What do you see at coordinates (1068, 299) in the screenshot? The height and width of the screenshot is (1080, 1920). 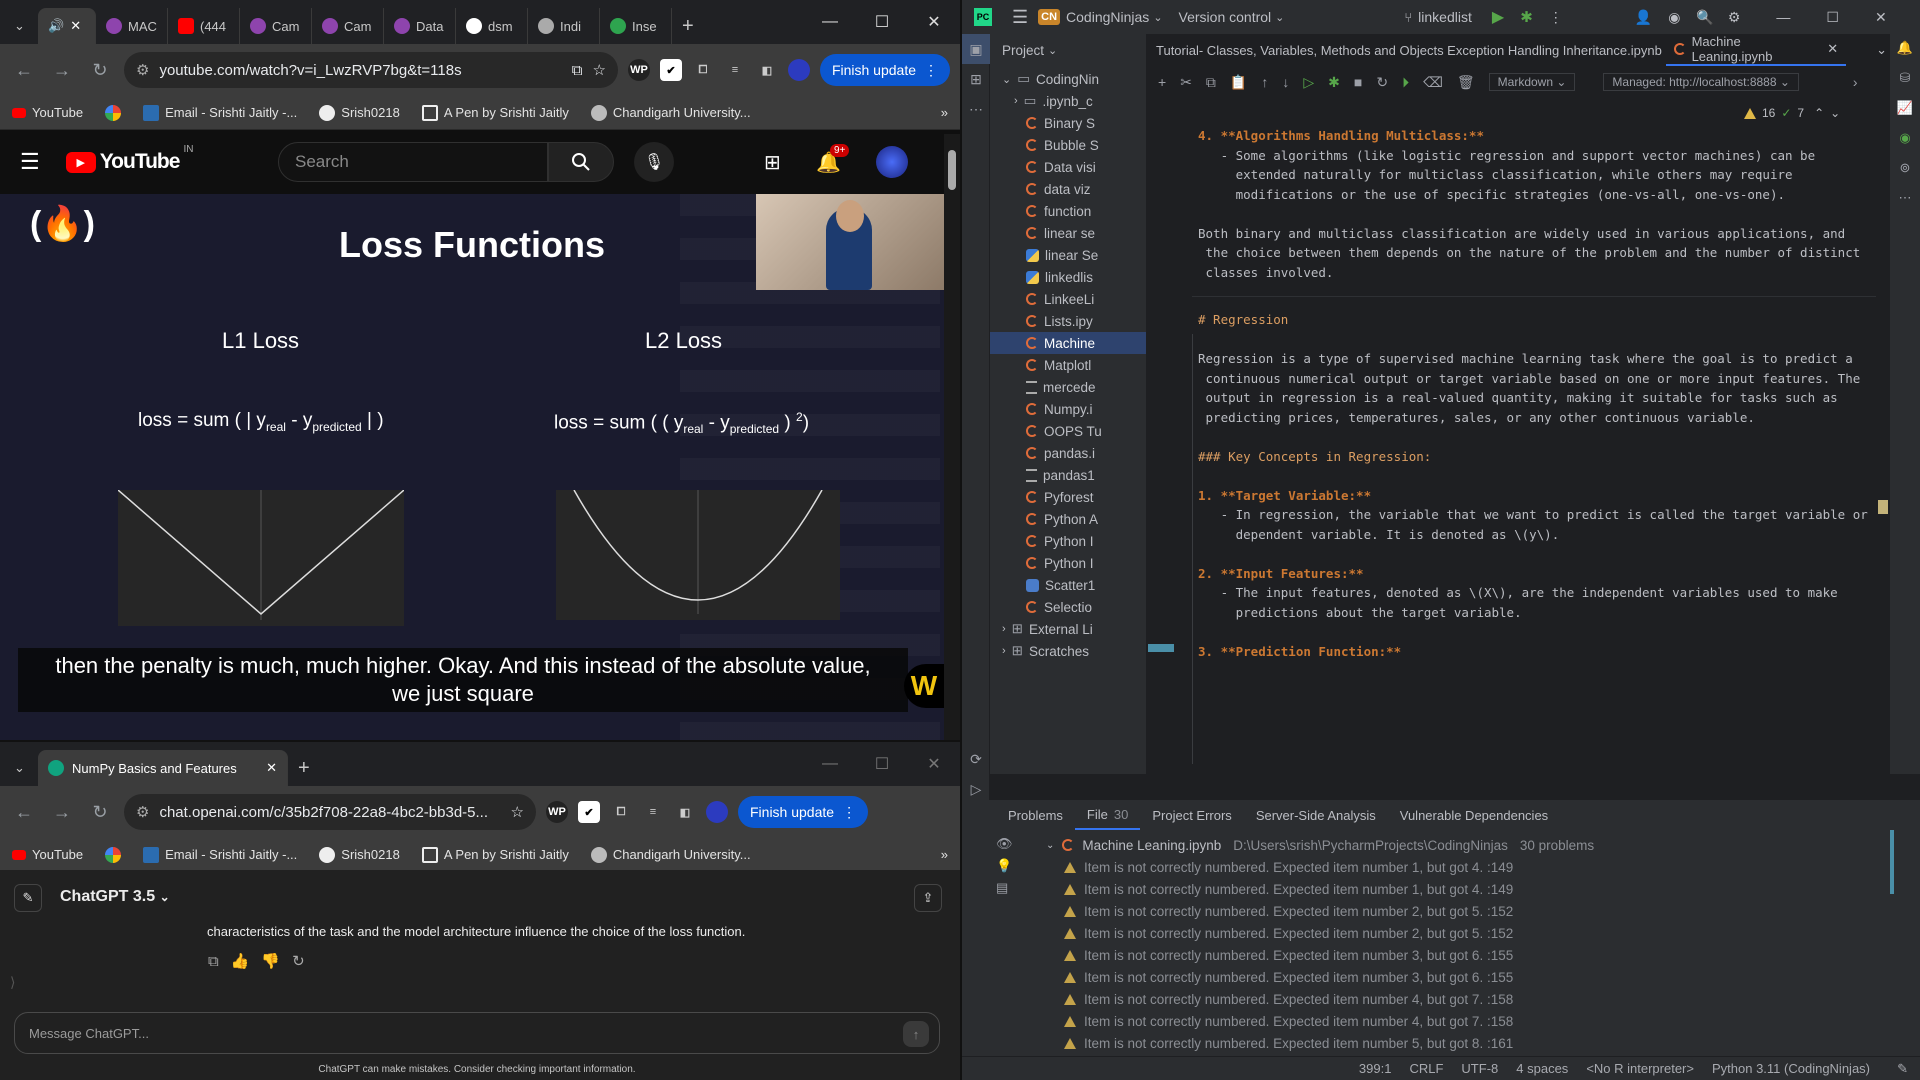 I see `tree-item: LinkeeLi` at bounding box center [1068, 299].